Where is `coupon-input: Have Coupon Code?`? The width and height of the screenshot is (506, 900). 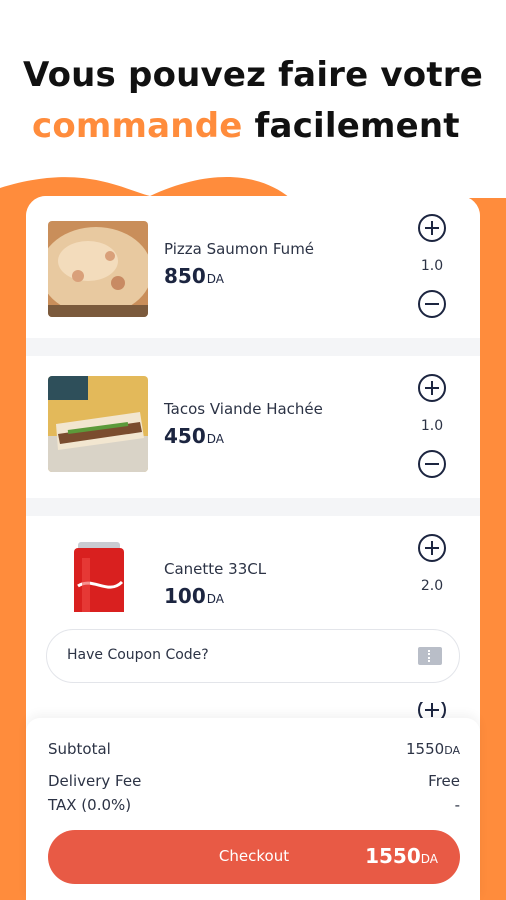 coupon-input: Have Coupon Code? is located at coordinates (253, 656).